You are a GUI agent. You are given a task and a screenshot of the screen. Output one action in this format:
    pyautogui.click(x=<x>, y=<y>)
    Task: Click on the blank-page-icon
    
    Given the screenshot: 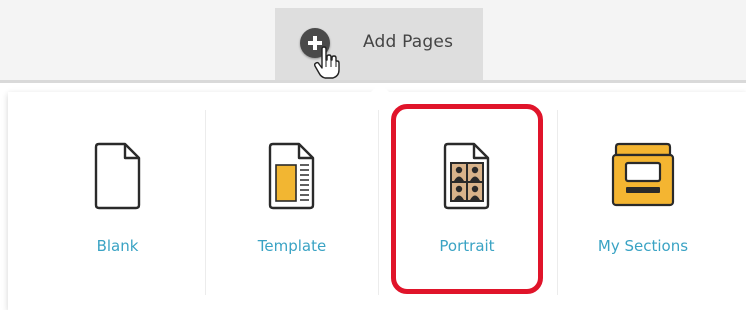 What is the action you would take?
    pyautogui.click(x=117, y=176)
    